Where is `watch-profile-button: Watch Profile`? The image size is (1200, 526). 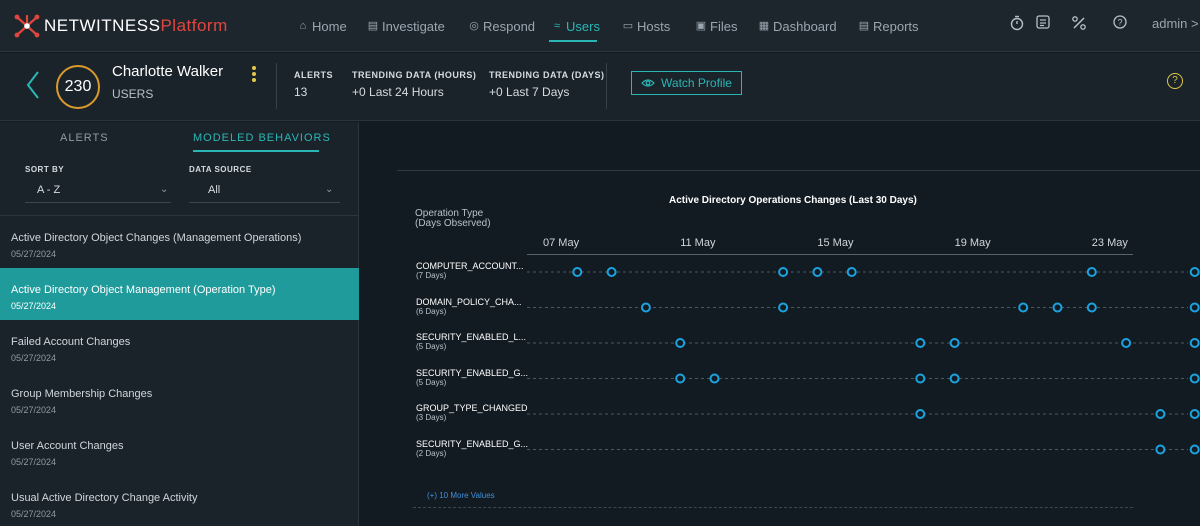
watch-profile-button: Watch Profile is located at coordinates (686, 83).